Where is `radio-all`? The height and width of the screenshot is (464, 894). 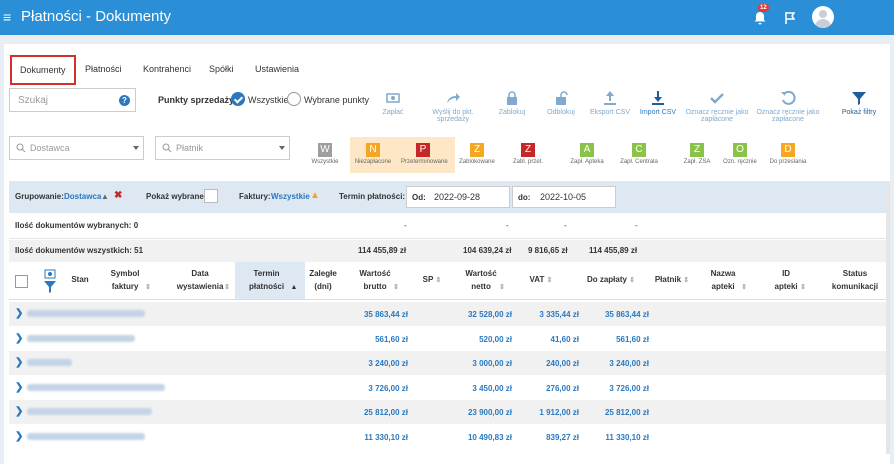 radio-all is located at coordinates (238, 99).